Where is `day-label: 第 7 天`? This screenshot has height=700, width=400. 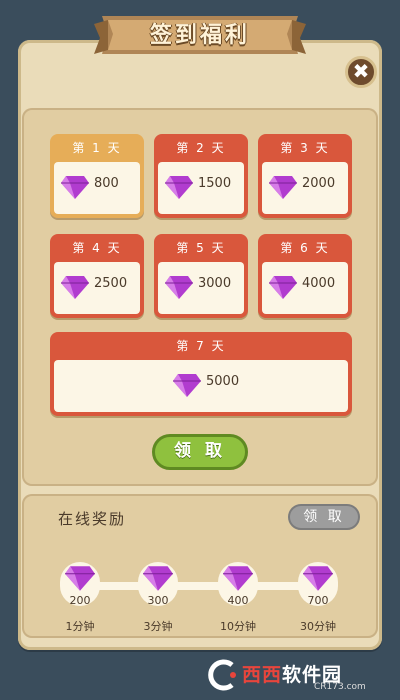 day-label: 第 7 天 is located at coordinates (201, 346).